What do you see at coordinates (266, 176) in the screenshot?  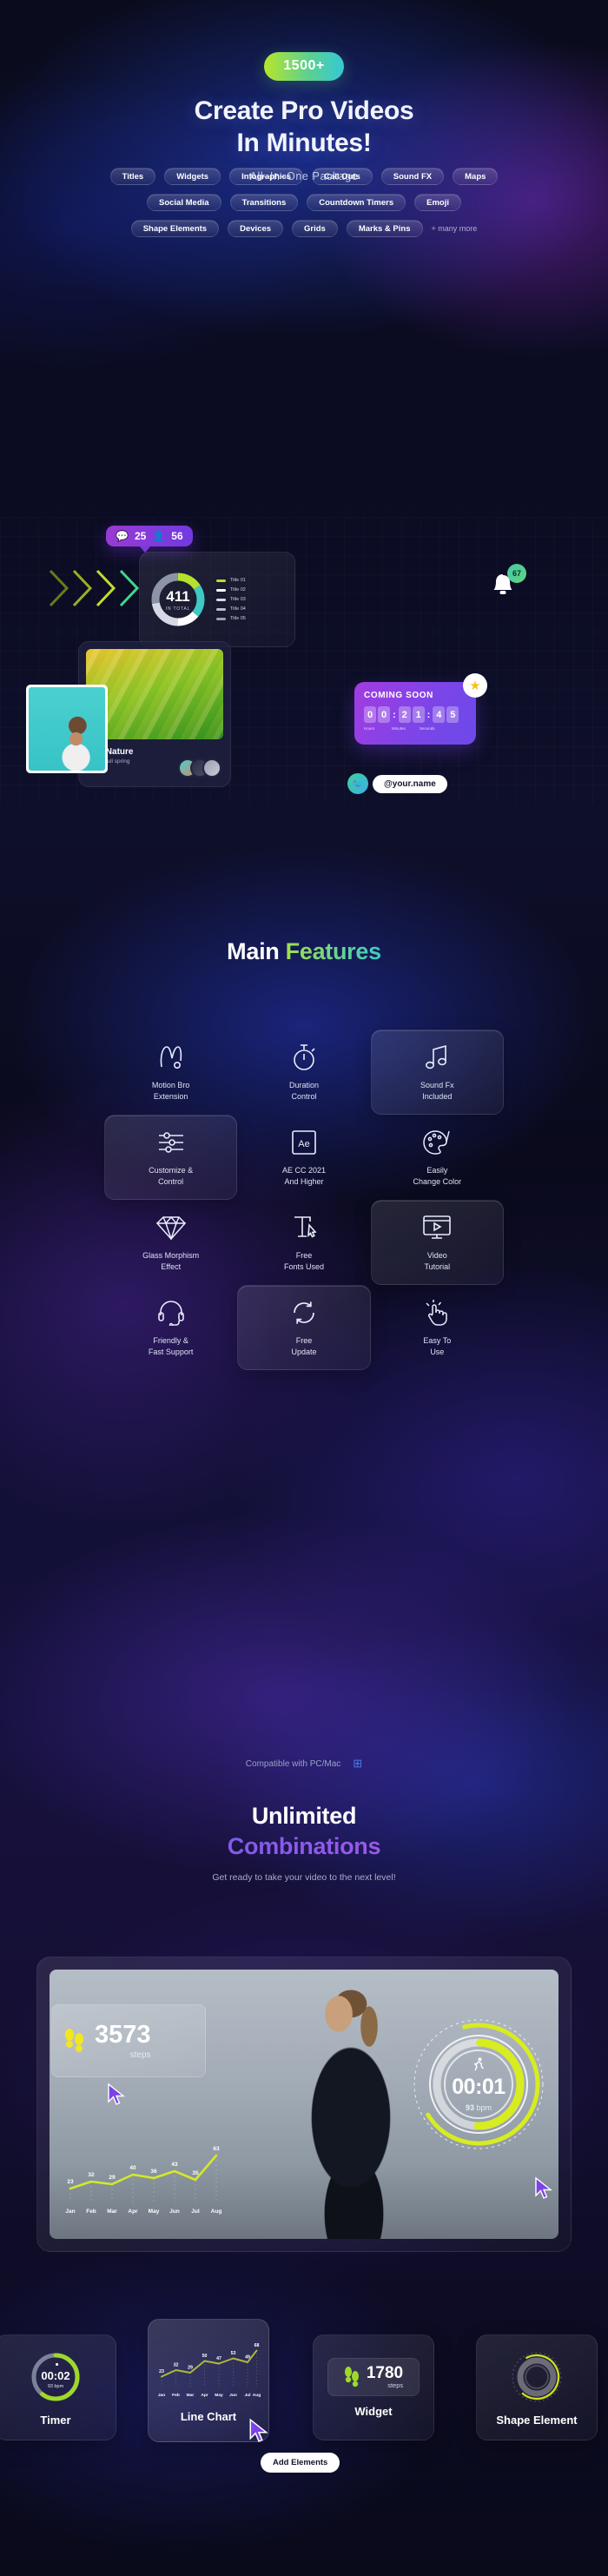 I see `pill-infographics: Infographics` at bounding box center [266, 176].